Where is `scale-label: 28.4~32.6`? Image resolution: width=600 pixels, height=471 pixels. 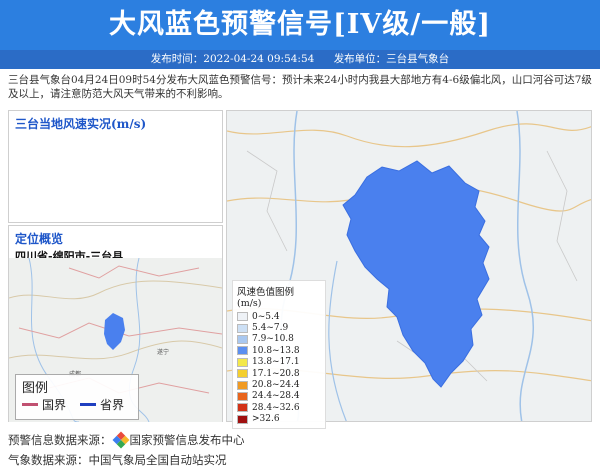
scale-label: 28.4~32.6 is located at coordinates (276, 407).